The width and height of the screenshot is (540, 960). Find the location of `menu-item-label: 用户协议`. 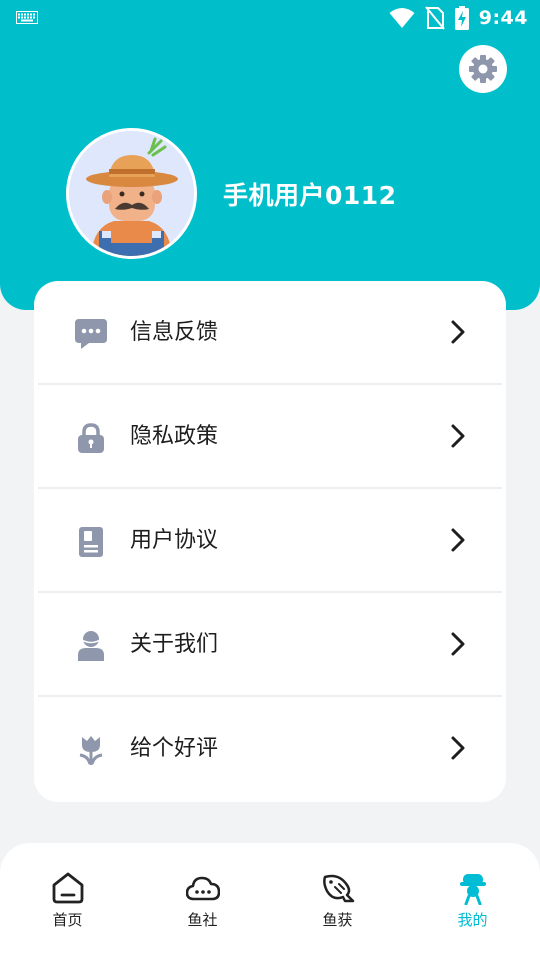

menu-item-label: 用户协议 is located at coordinates (174, 540).